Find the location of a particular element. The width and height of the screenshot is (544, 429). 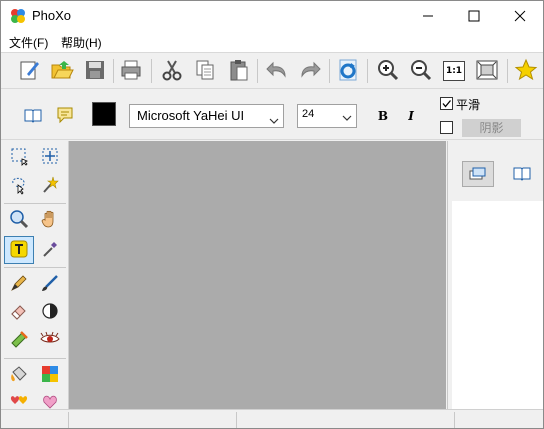

pen-tool is located at coordinates (19, 284).